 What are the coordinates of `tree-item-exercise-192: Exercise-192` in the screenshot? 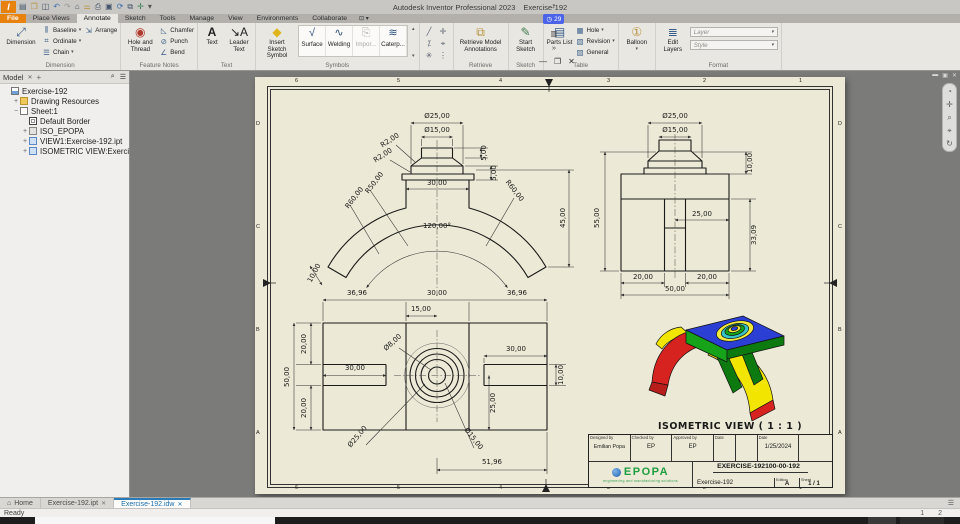 It's located at (64, 91).